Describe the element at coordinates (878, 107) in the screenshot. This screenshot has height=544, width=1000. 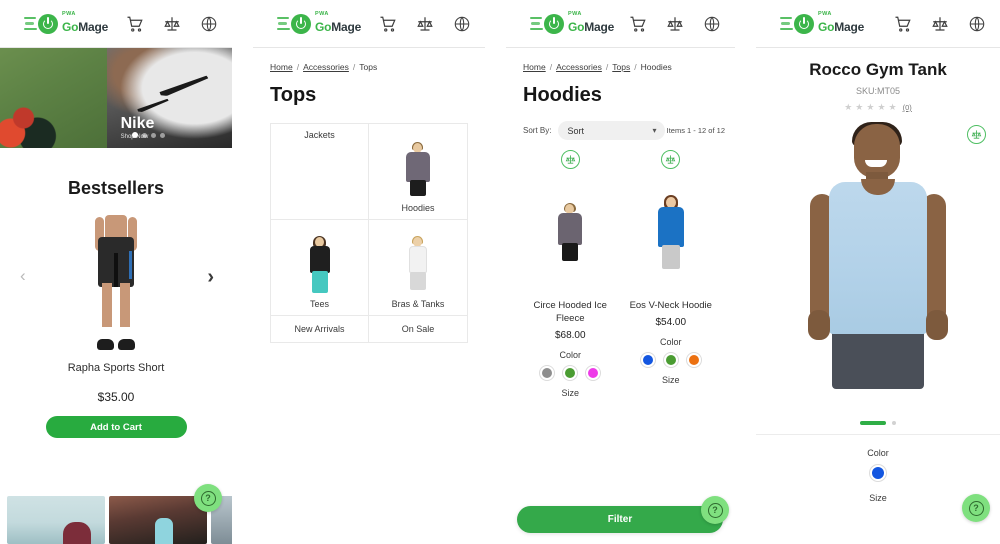
I see `rating: ★ ★ ★ ★ ★ (0)` at that location.